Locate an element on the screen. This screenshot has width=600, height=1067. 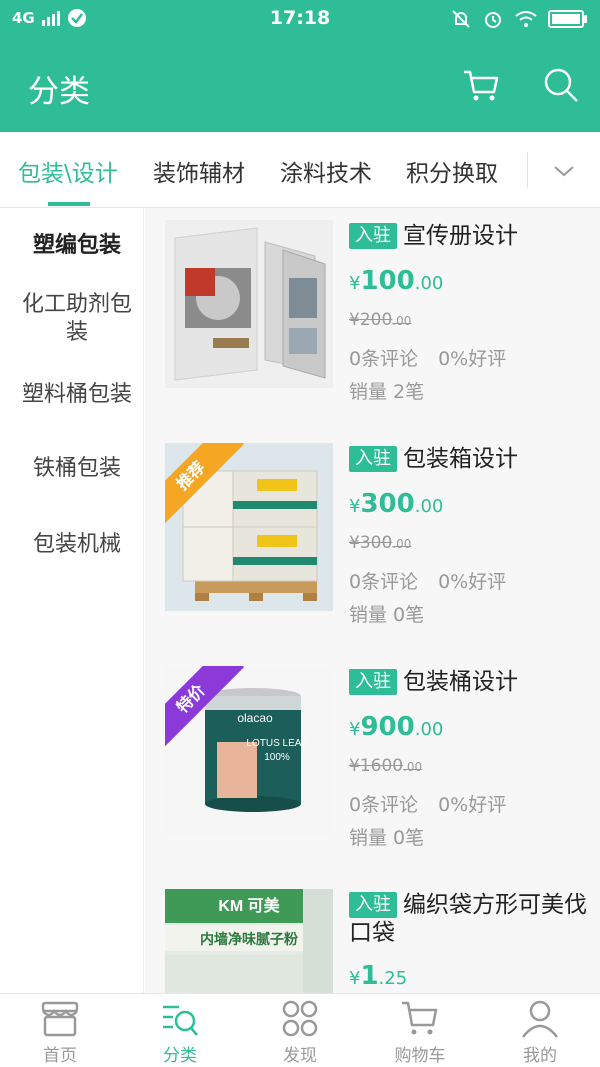
nav-profile: 我的 is located at coordinates (540, 1032).